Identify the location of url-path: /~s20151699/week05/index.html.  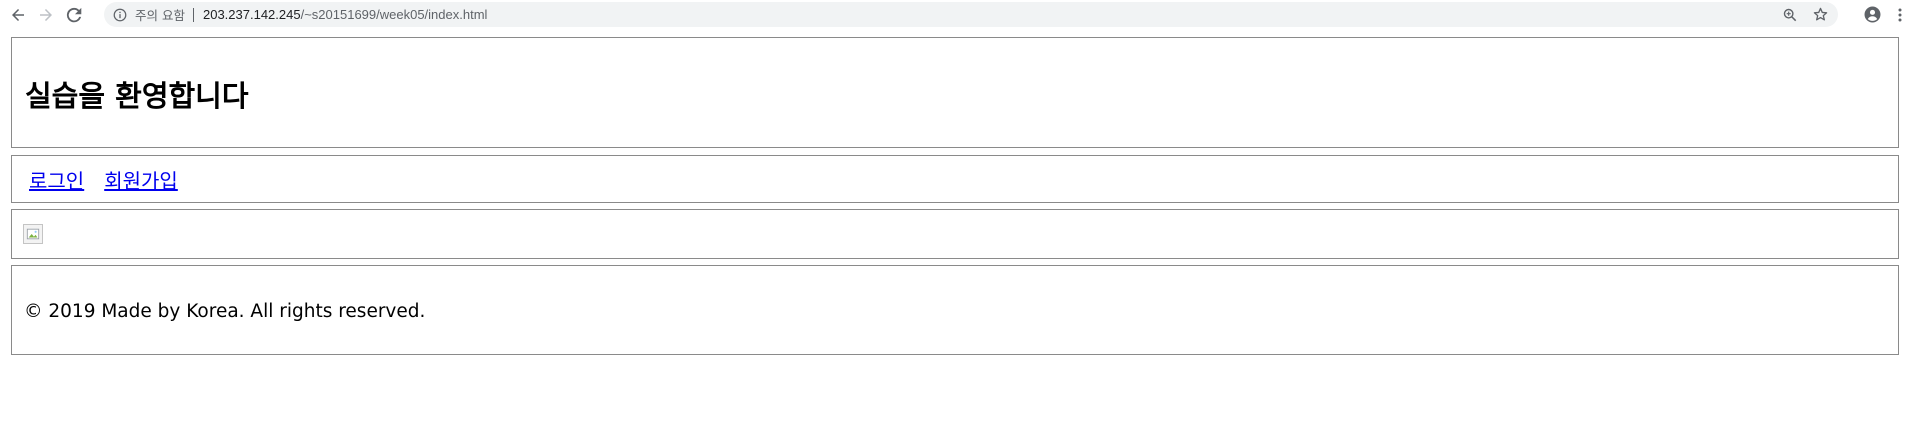
(394, 14).